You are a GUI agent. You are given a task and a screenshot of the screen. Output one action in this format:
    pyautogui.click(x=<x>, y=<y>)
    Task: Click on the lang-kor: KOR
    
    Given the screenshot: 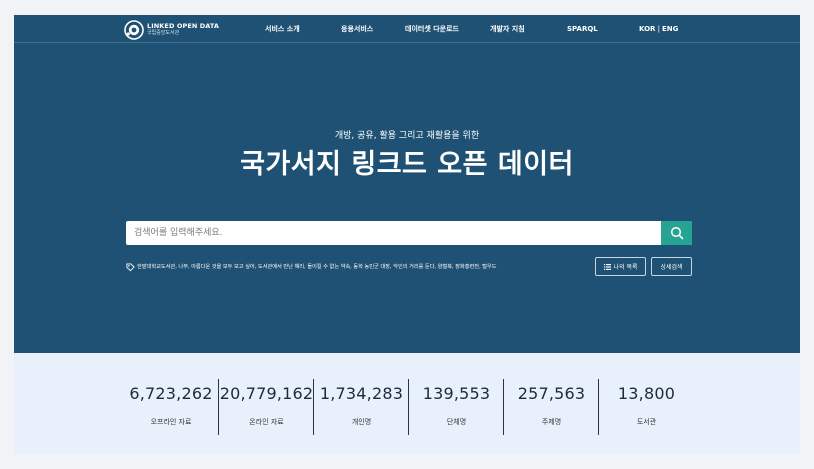 What is the action you would take?
    pyautogui.click(x=647, y=29)
    